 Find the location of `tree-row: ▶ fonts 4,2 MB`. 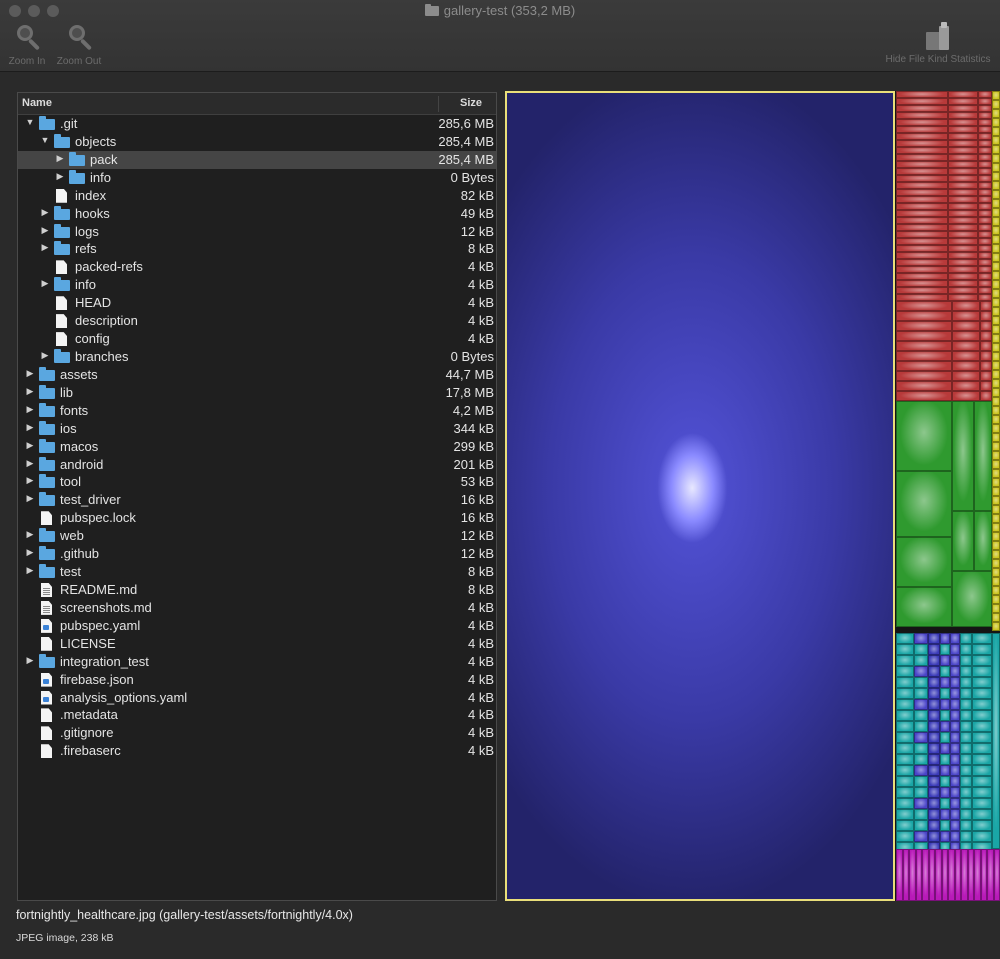

tree-row: ▶ fonts 4,2 MB is located at coordinates (257, 411).